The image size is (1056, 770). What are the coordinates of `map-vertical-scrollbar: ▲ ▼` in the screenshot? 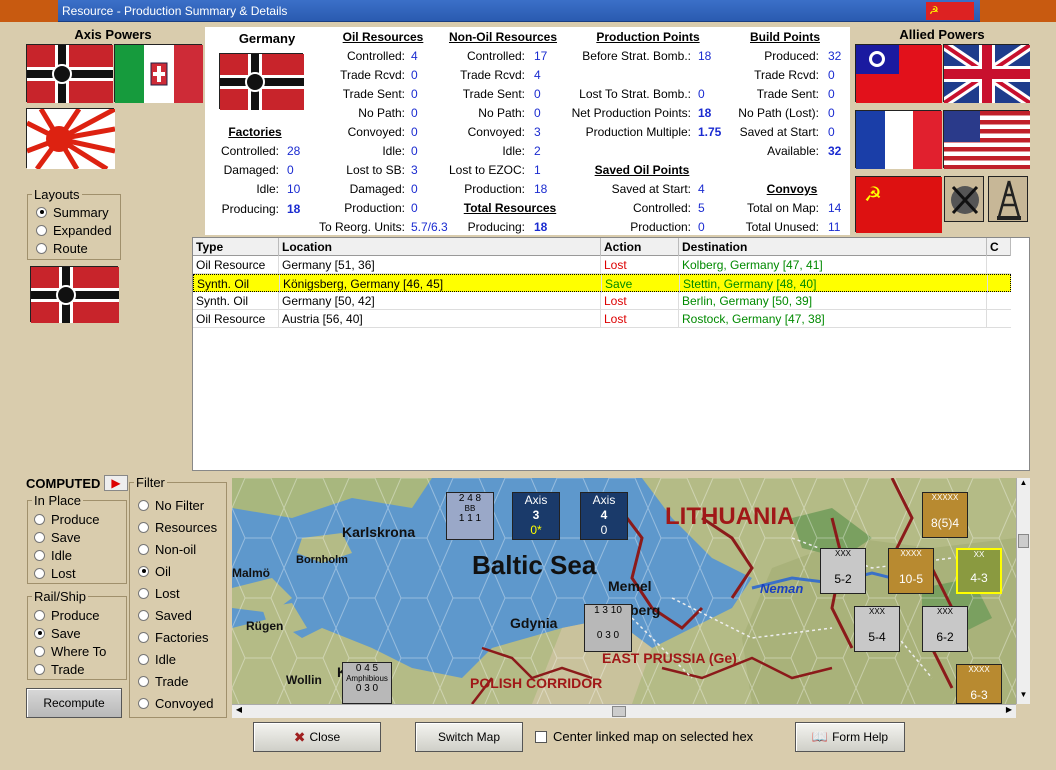 It's located at (1023, 591).